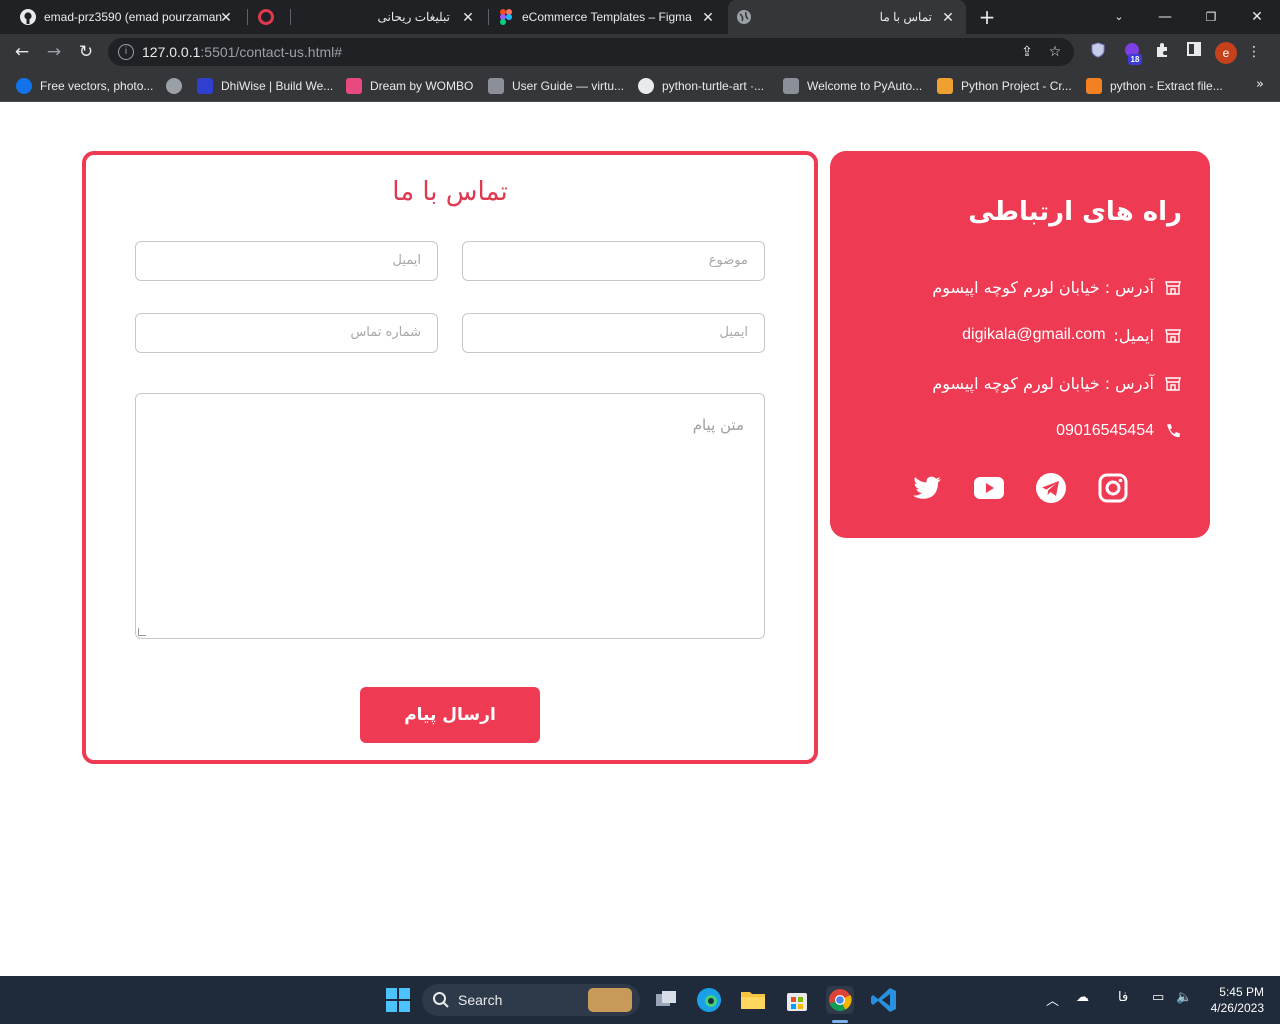 The image size is (1280, 1024). Describe the element at coordinates (989, 488) in the screenshot. I see `youtube-icon` at that location.